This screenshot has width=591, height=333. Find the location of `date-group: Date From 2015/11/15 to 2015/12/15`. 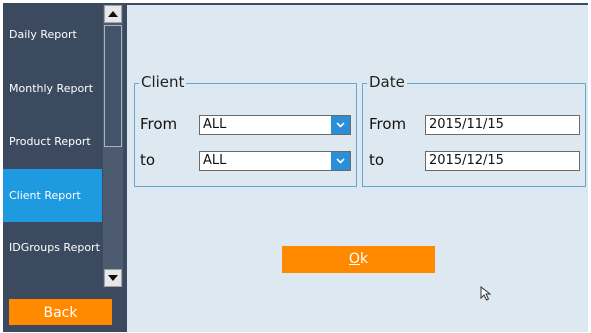

date-group: Date From 2015/11/15 to 2015/12/15 is located at coordinates (474, 129).